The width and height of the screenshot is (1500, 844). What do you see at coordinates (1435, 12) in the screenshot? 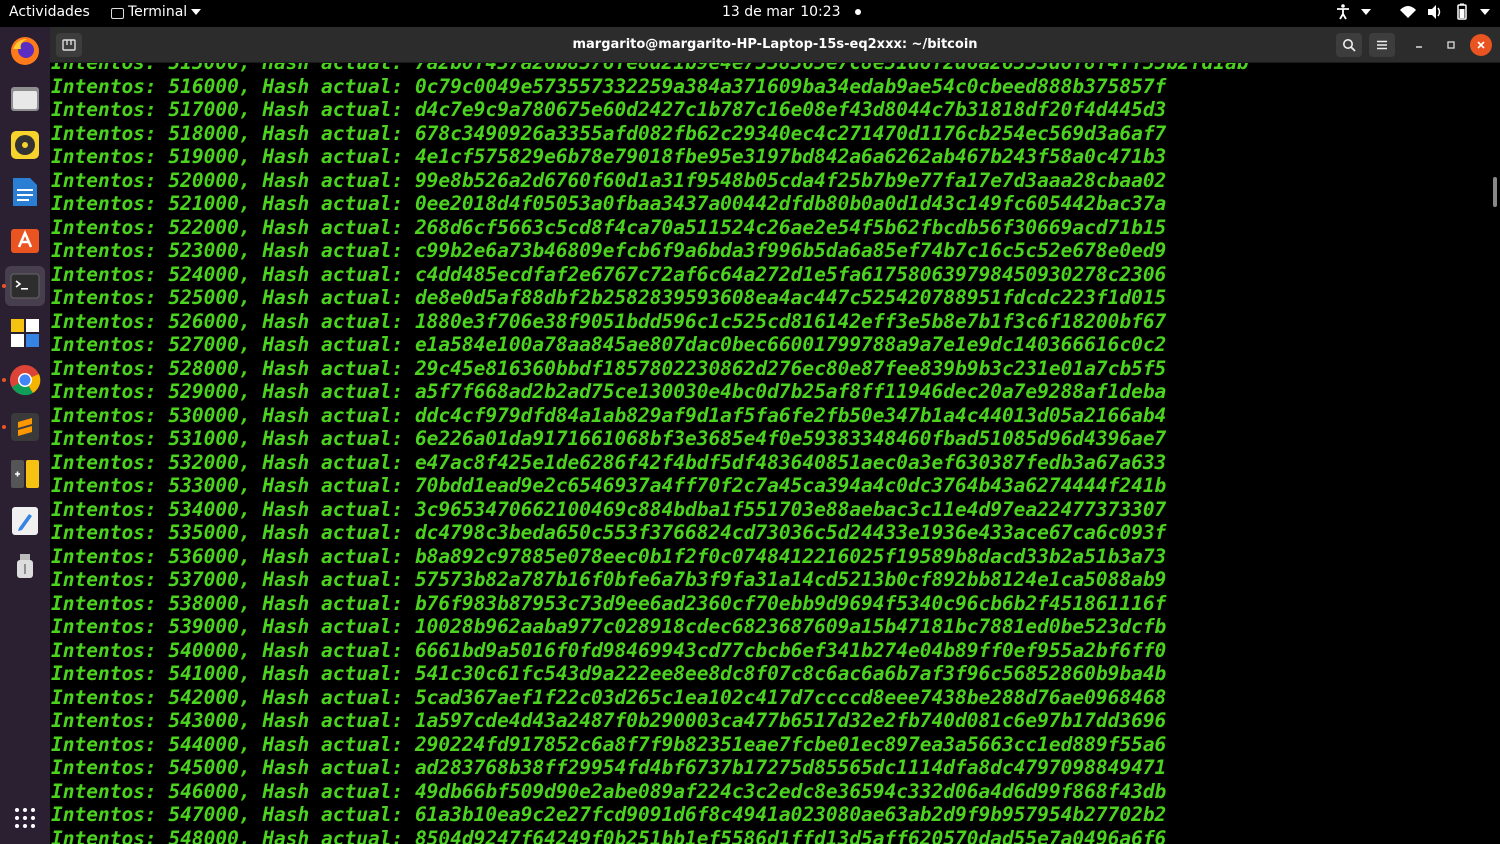
I see `volume-icon` at bounding box center [1435, 12].